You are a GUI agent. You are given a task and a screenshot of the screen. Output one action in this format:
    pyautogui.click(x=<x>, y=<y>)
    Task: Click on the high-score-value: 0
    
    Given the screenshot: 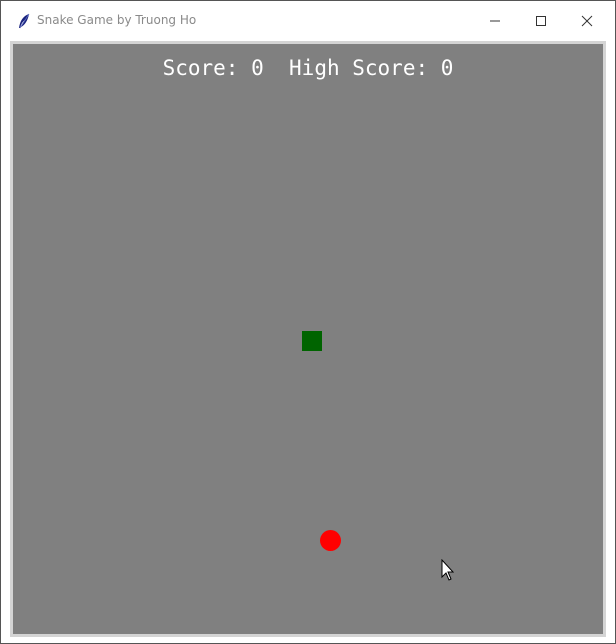 What is the action you would take?
    pyautogui.click(x=447, y=68)
    